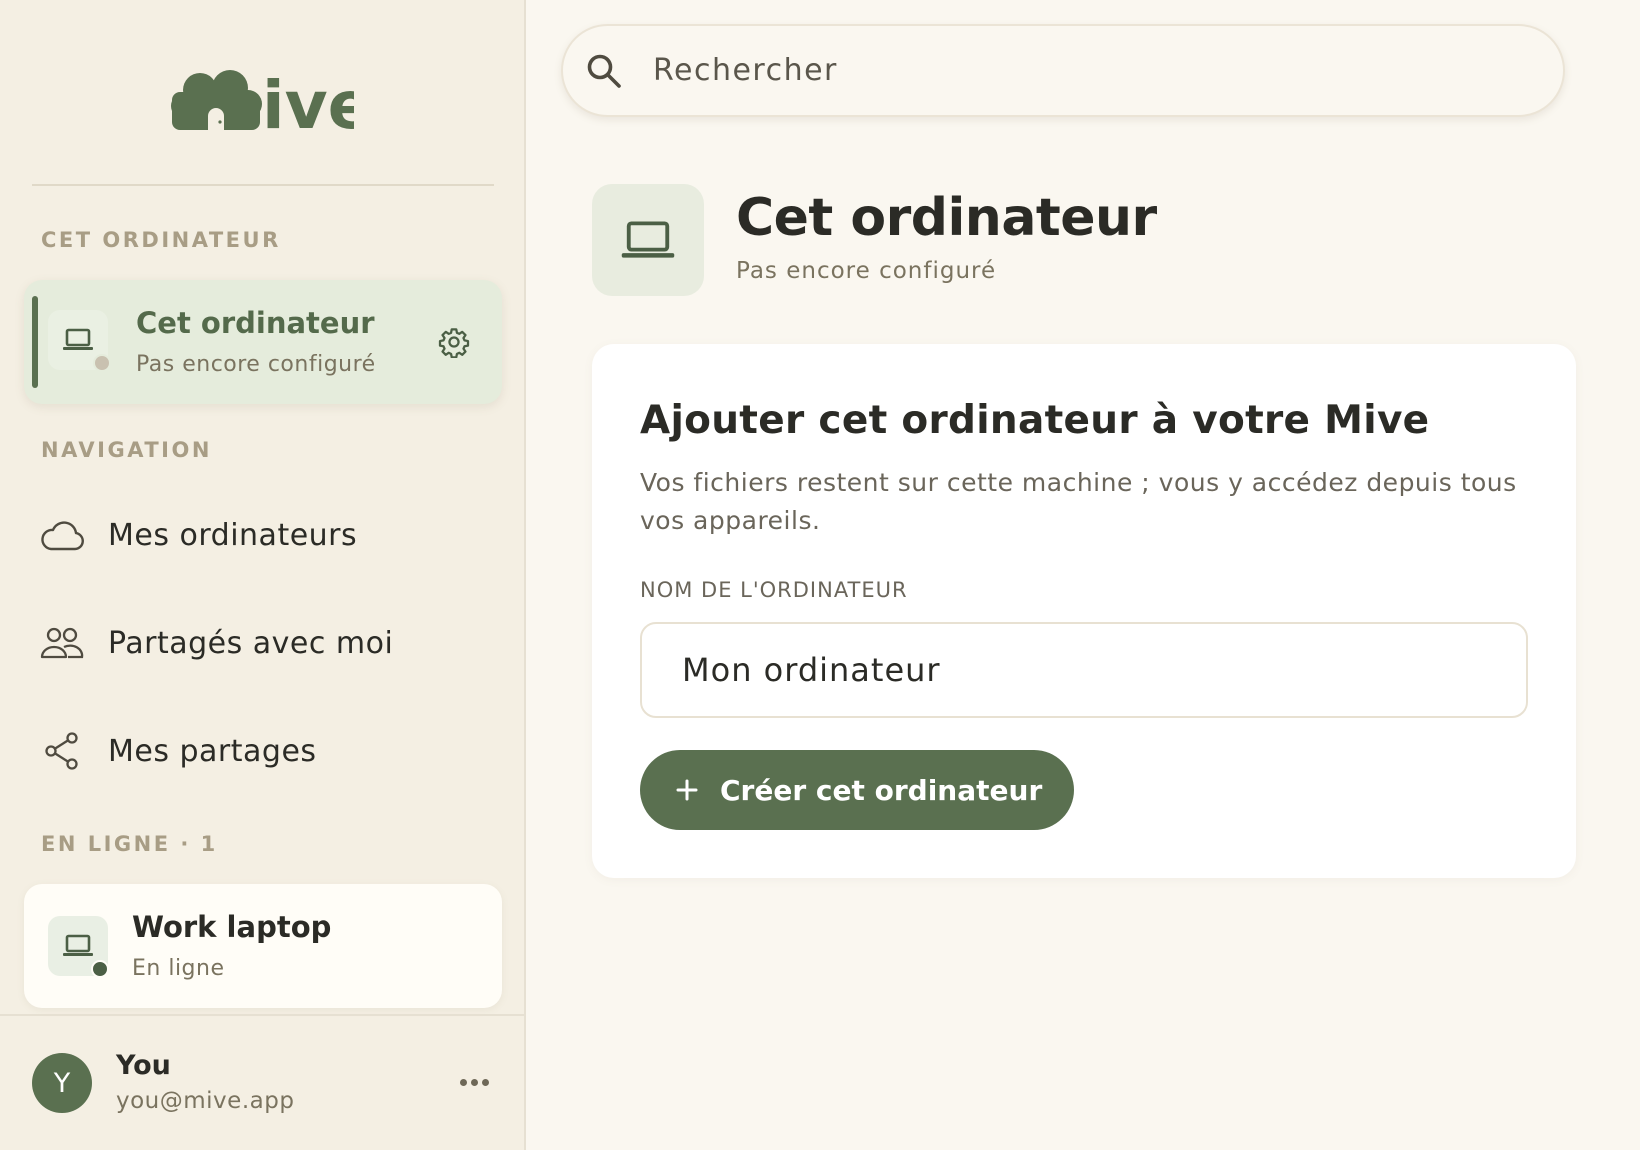 The image size is (1640, 1150). I want to click on create-button-label: Créer cet ordinateur, so click(881, 790).